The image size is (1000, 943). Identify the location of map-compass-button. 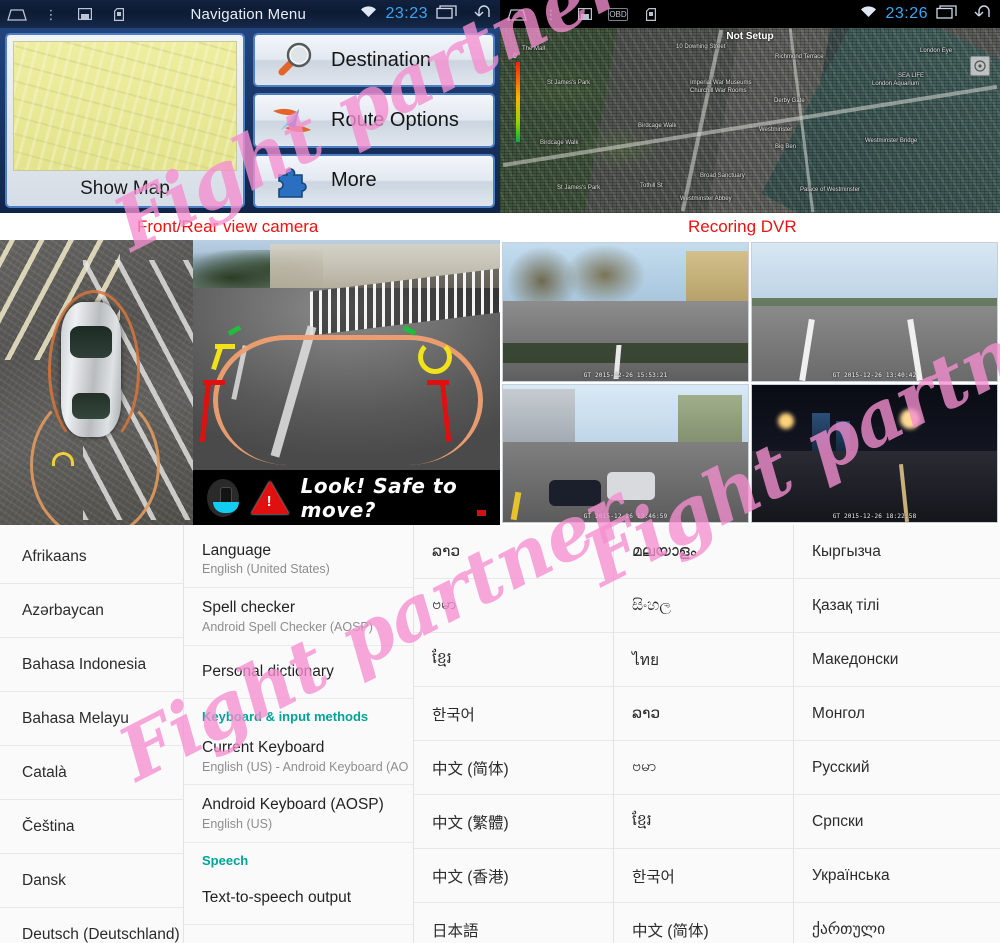
(980, 66).